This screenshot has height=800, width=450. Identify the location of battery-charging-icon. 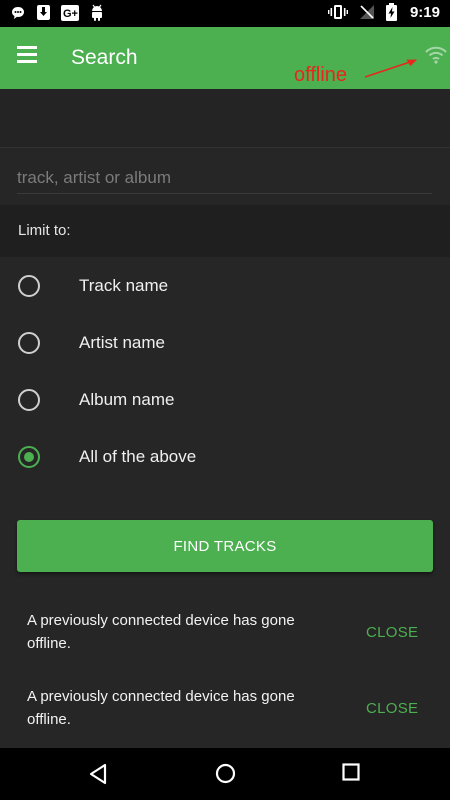
(391, 12).